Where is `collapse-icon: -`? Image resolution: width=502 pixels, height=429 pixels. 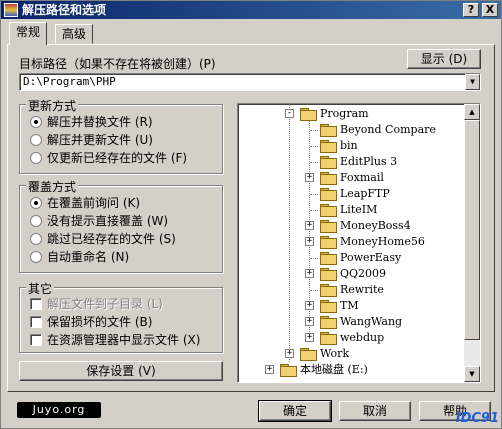
collapse-icon: - is located at coordinates (289, 113).